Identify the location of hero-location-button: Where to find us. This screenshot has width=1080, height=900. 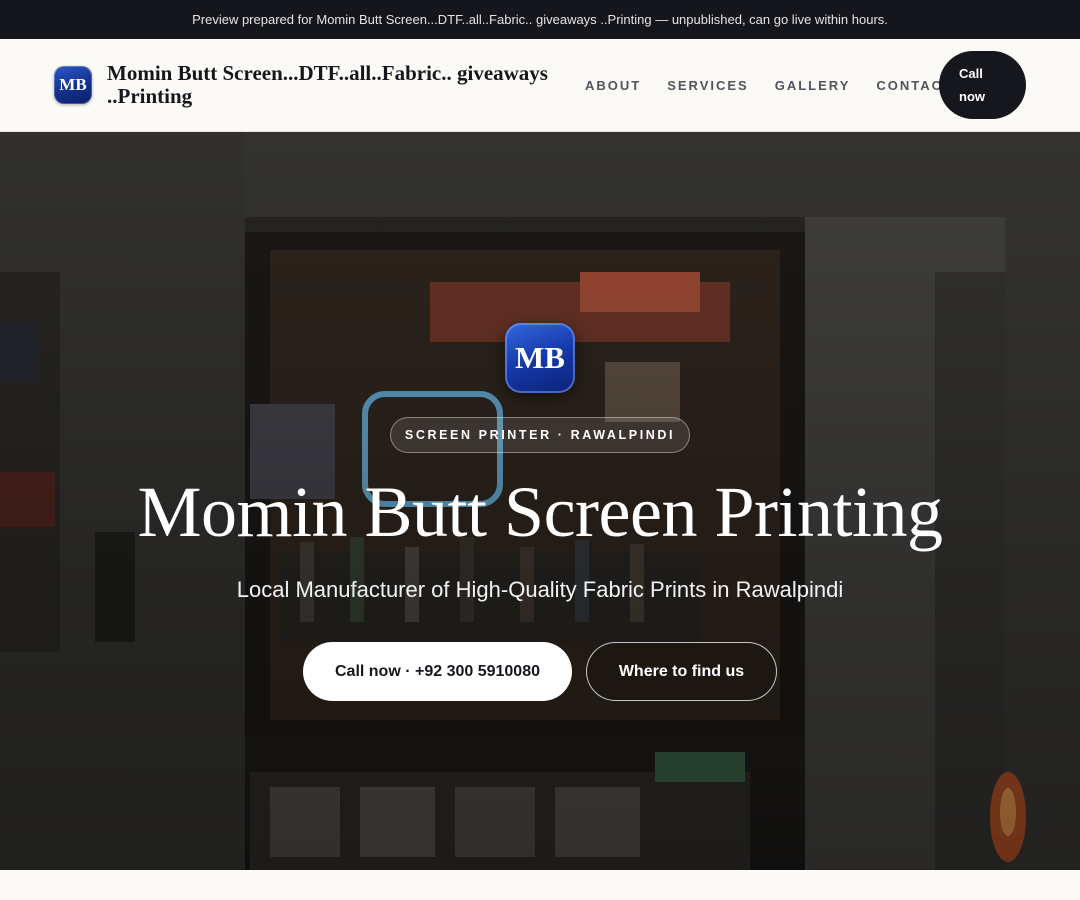
(681, 671).